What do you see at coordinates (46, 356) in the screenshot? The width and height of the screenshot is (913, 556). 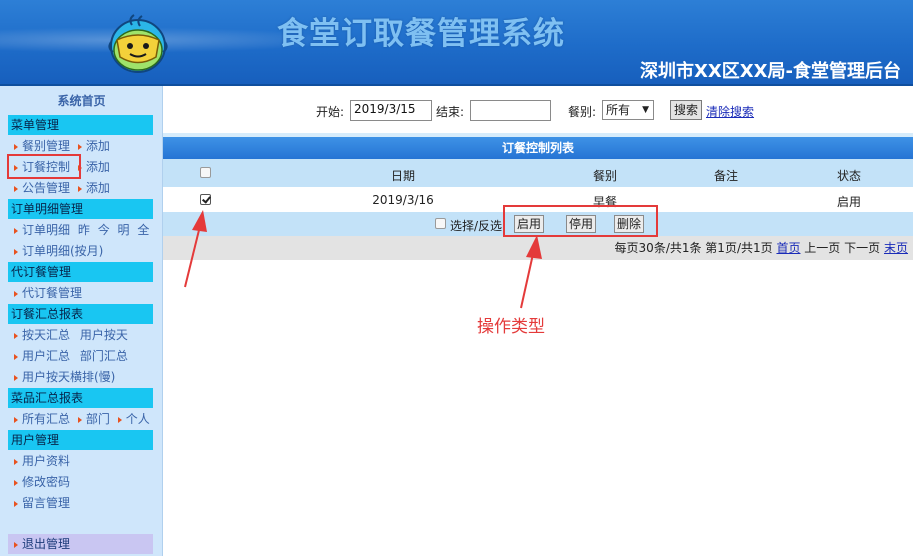 I see `sidebar-item-user-summary: 用户汇总` at bounding box center [46, 356].